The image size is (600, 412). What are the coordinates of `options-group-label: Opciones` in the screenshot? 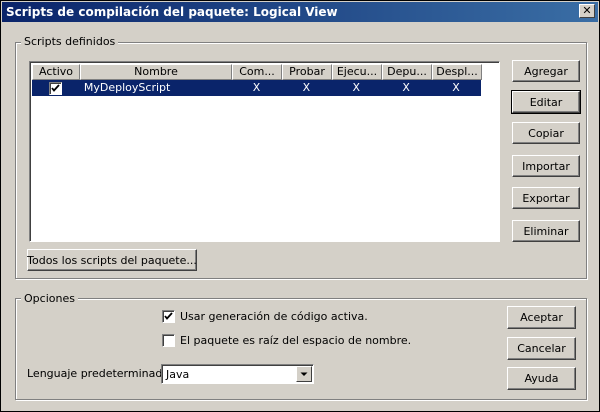 It's located at (49, 298).